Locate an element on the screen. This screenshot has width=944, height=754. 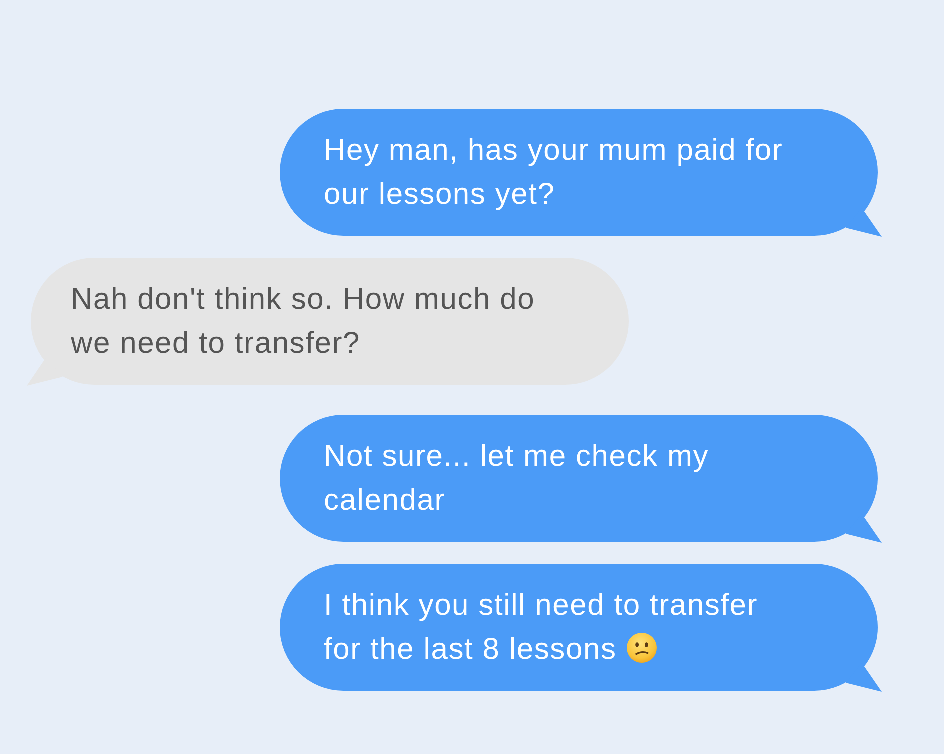
message-text: Hey man, has your mum paid for our lessons yet? is located at coordinates (554, 172).